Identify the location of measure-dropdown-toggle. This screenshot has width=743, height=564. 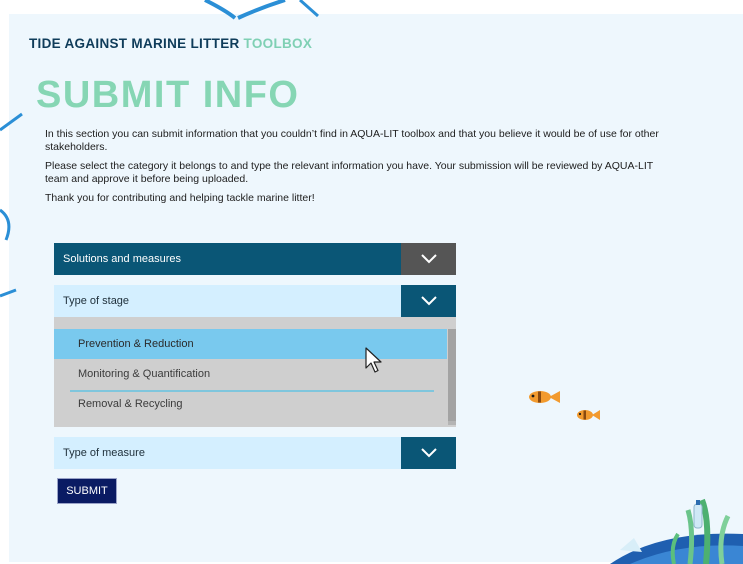
(428, 453).